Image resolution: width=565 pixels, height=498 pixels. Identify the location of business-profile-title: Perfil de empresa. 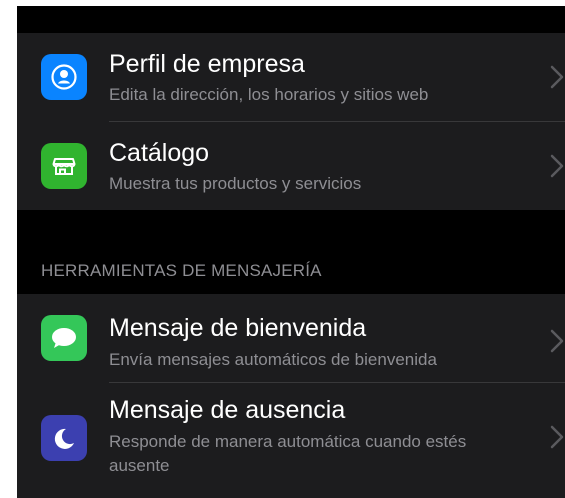
(207, 64).